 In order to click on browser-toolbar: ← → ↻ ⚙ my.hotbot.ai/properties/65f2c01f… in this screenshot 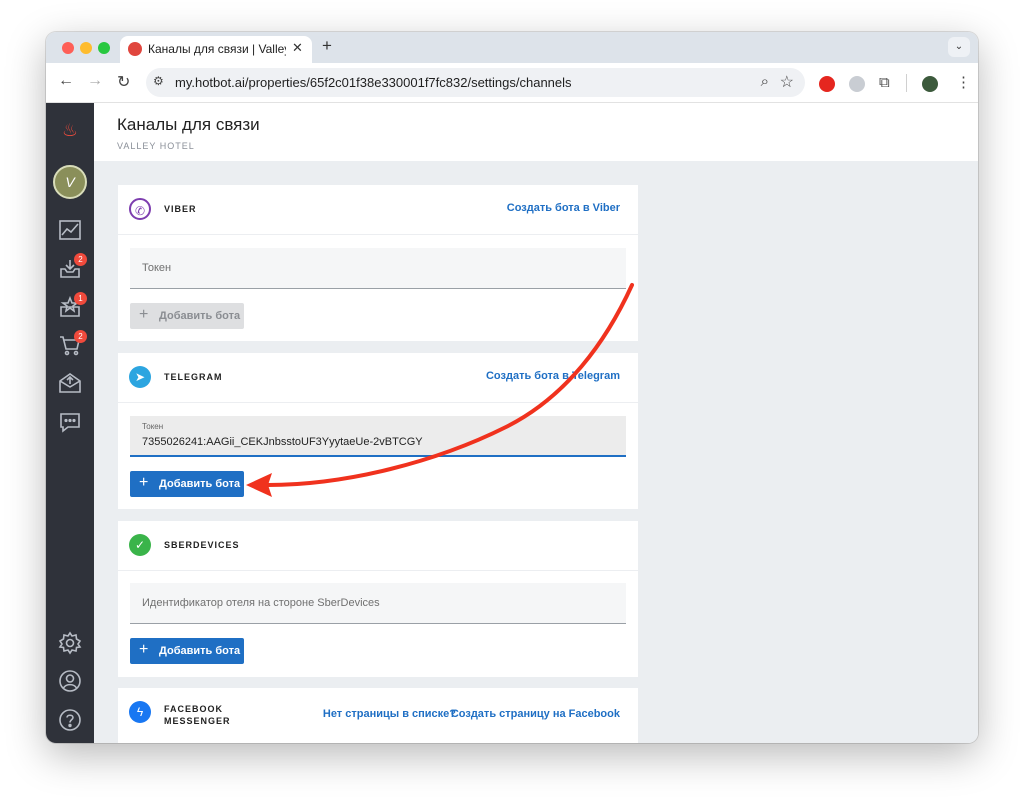, I will do `click(512, 83)`.